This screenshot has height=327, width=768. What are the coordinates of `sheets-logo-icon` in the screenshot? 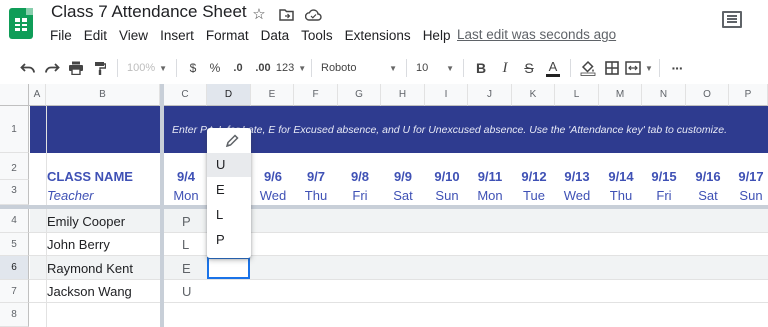 It's located at (21, 23).